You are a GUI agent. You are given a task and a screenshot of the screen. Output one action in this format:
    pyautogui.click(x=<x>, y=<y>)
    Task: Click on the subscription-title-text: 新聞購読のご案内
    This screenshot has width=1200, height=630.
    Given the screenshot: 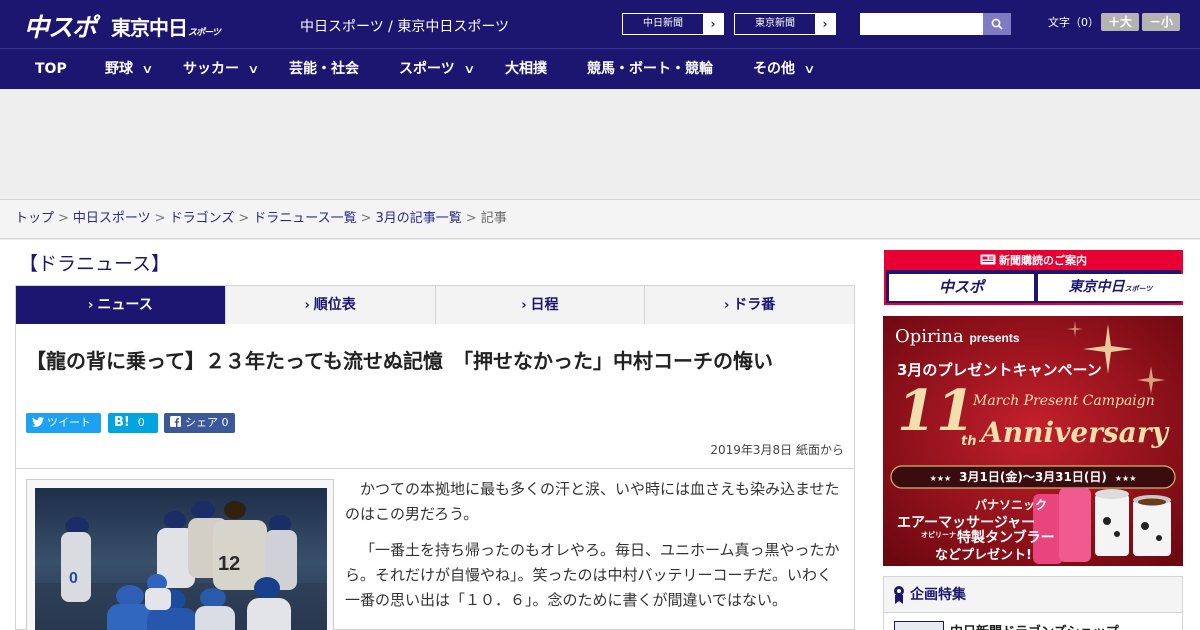 What is the action you would take?
    pyautogui.click(x=1043, y=260)
    